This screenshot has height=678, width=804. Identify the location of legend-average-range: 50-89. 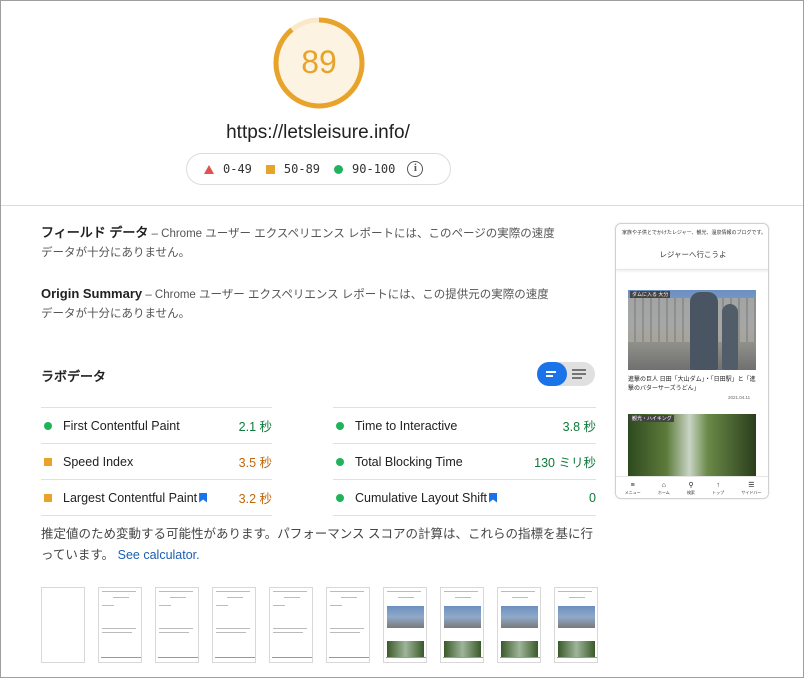
(302, 169).